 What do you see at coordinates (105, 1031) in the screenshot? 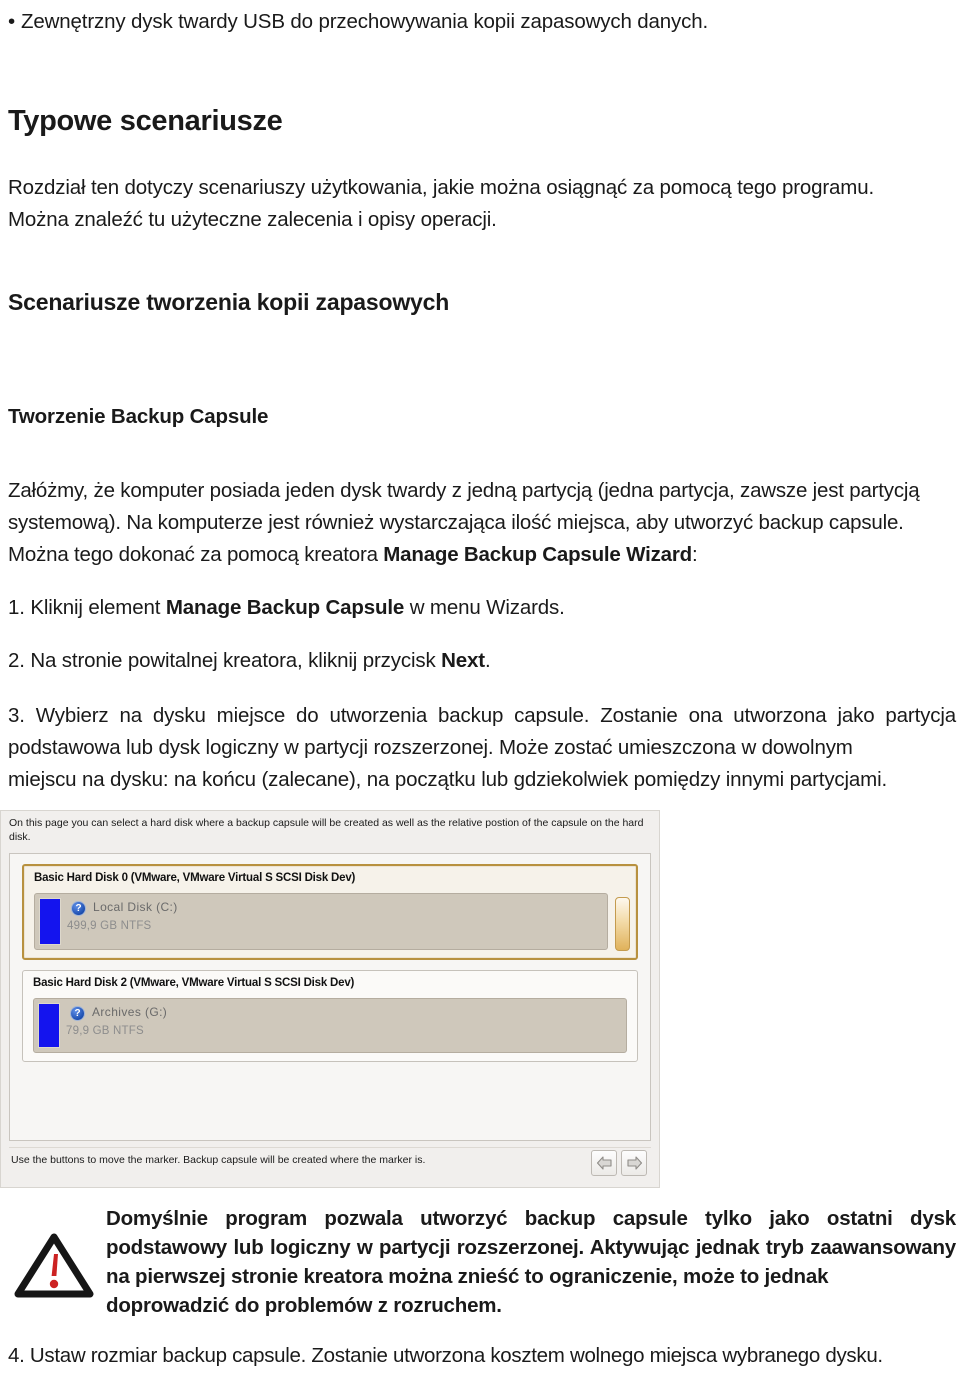
I see `disk-2-partition-size: 79,9 GB NTFS` at bounding box center [105, 1031].